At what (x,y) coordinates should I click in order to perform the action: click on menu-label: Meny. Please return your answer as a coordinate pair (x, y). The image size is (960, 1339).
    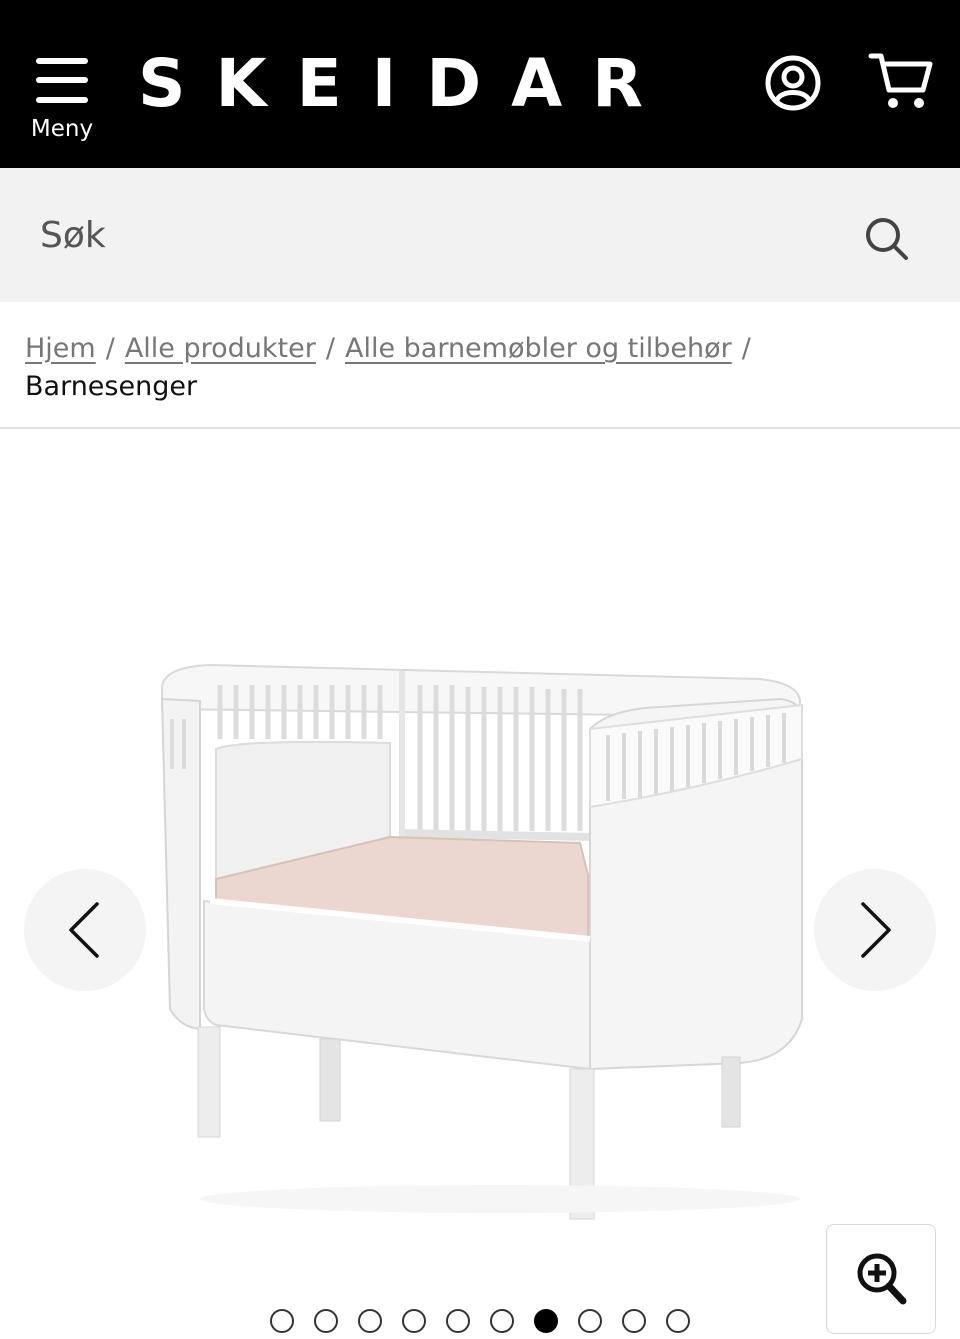
    Looking at the image, I should click on (62, 129).